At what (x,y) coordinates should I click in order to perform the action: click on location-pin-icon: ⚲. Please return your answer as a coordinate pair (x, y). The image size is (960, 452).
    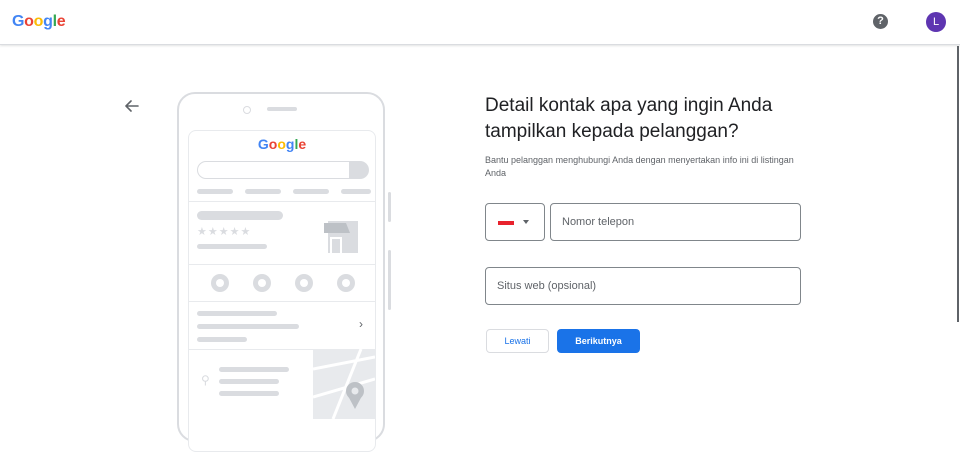
    Looking at the image, I should click on (205, 380).